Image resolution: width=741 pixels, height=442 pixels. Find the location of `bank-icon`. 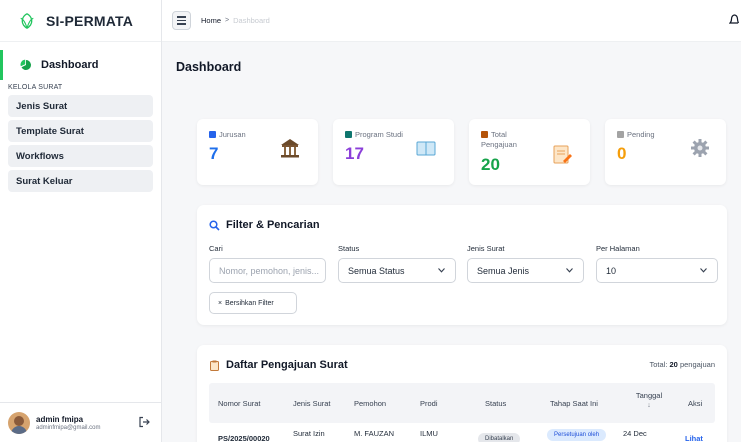

bank-icon is located at coordinates (290, 148).